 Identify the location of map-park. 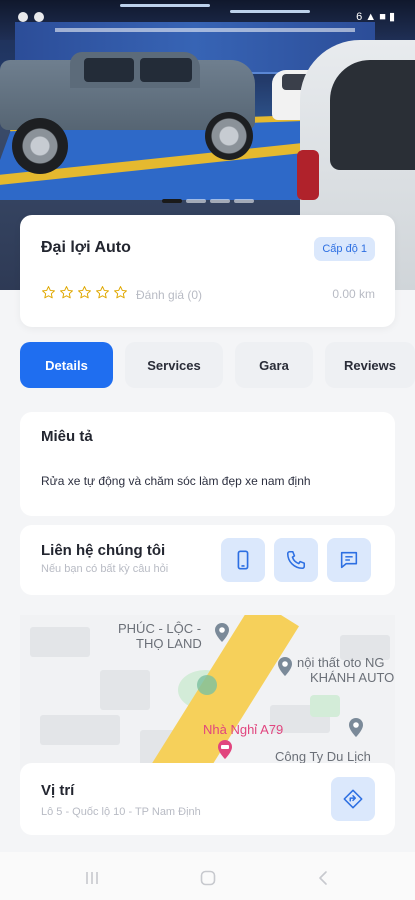
(325, 706).